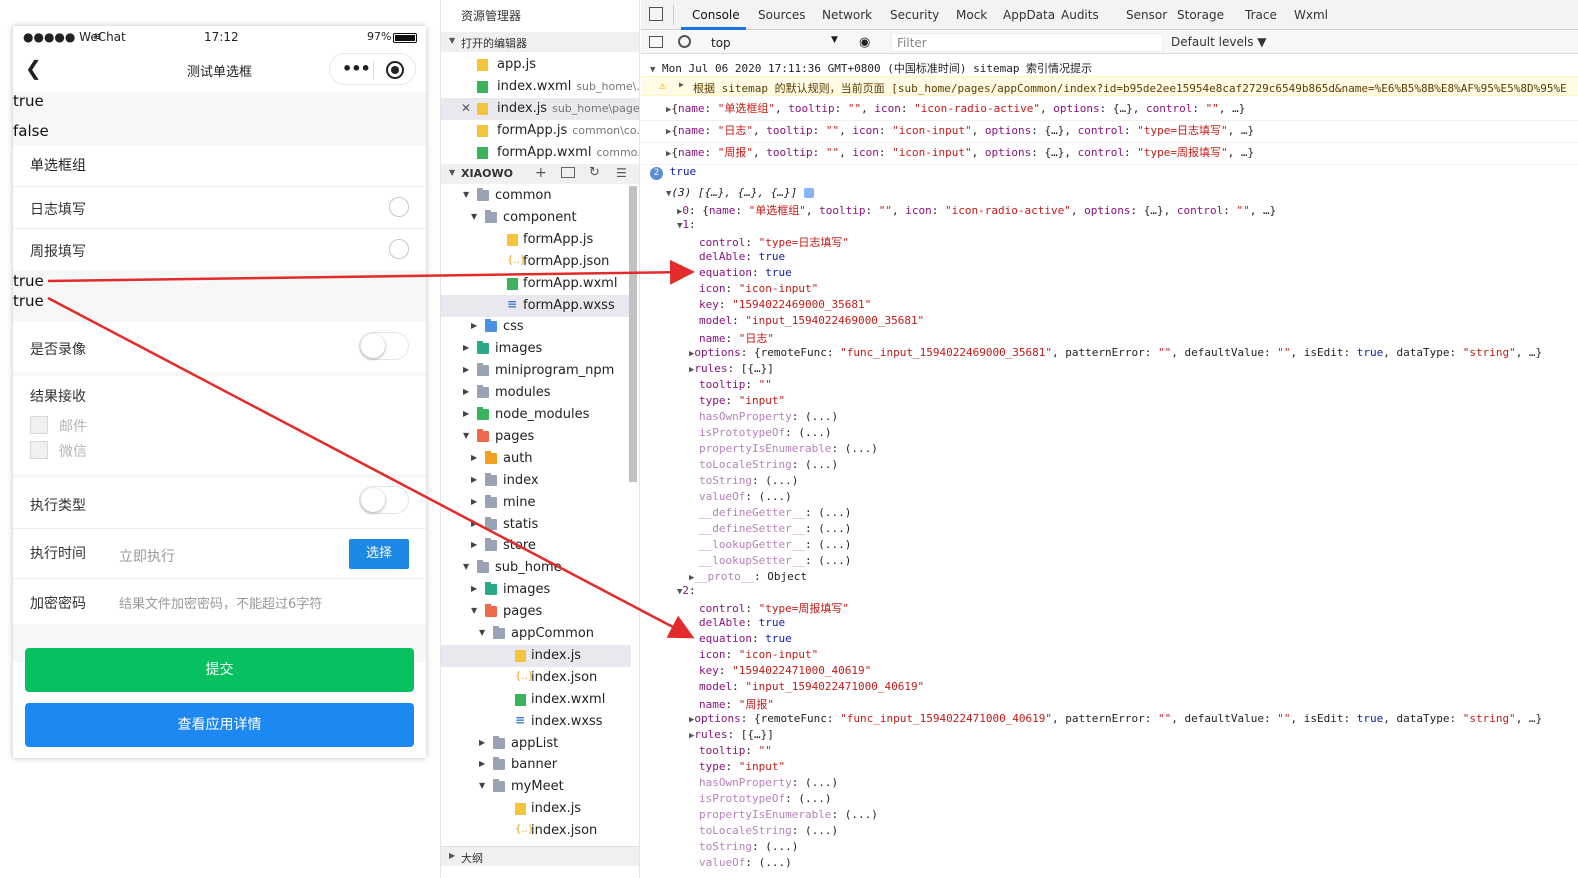 The width and height of the screenshot is (1578, 878). I want to click on tree-folder: ▶ appList, so click(536, 744).